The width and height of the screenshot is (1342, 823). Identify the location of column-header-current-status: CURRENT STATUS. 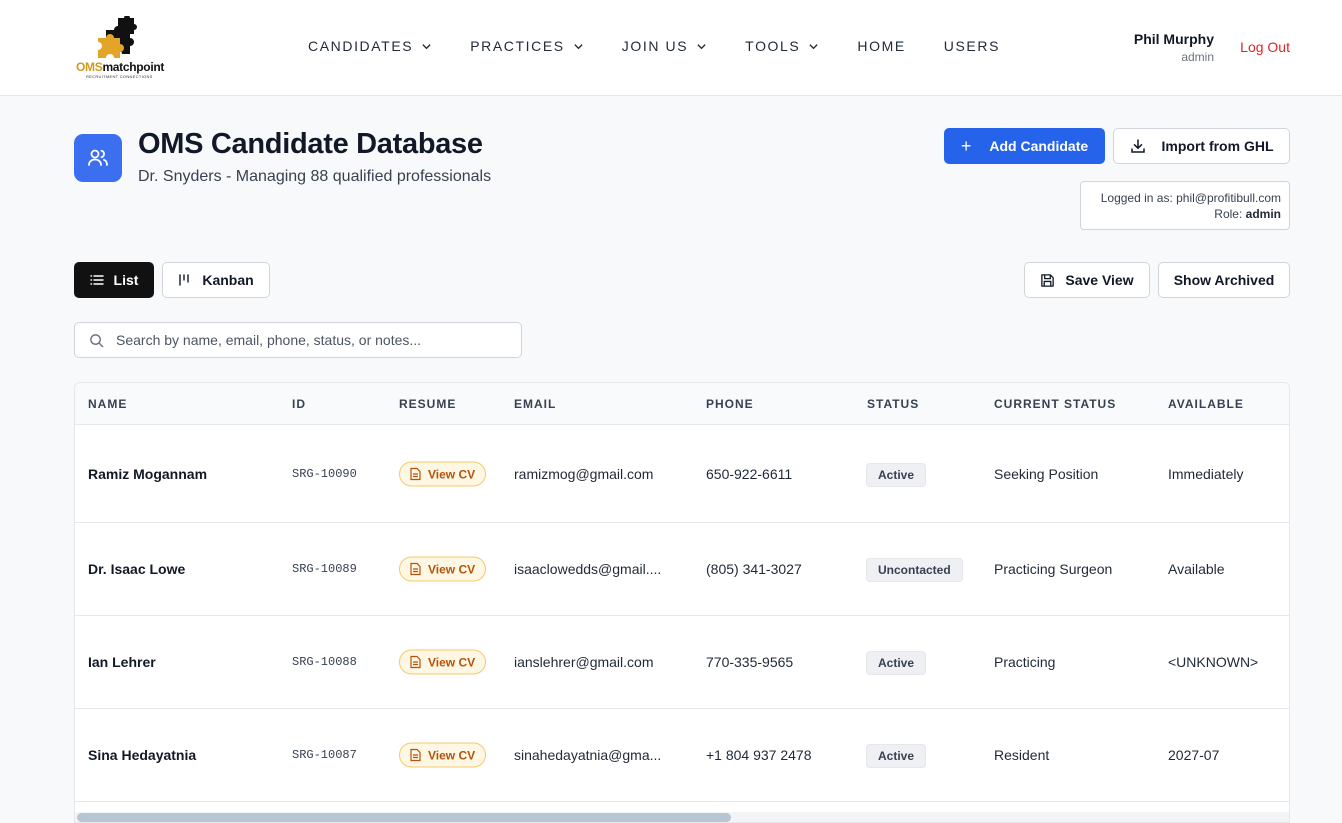
(1055, 404).